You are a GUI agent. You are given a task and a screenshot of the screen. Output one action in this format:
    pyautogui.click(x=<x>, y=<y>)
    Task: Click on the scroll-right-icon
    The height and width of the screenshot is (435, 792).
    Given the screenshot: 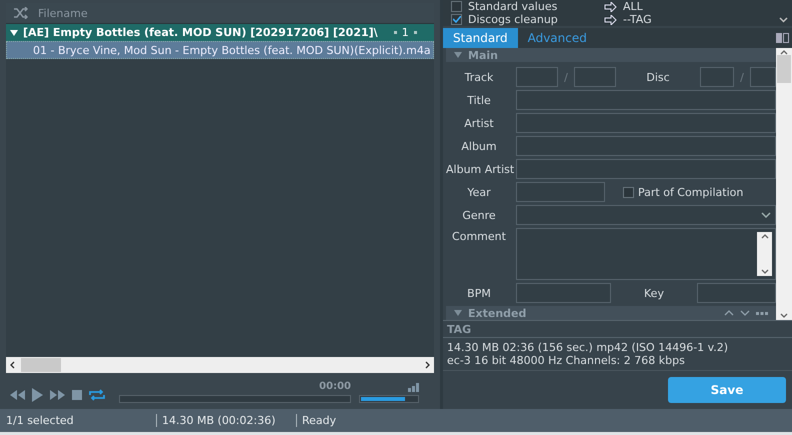 What is the action you would take?
    pyautogui.click(x=427, y=365)
    